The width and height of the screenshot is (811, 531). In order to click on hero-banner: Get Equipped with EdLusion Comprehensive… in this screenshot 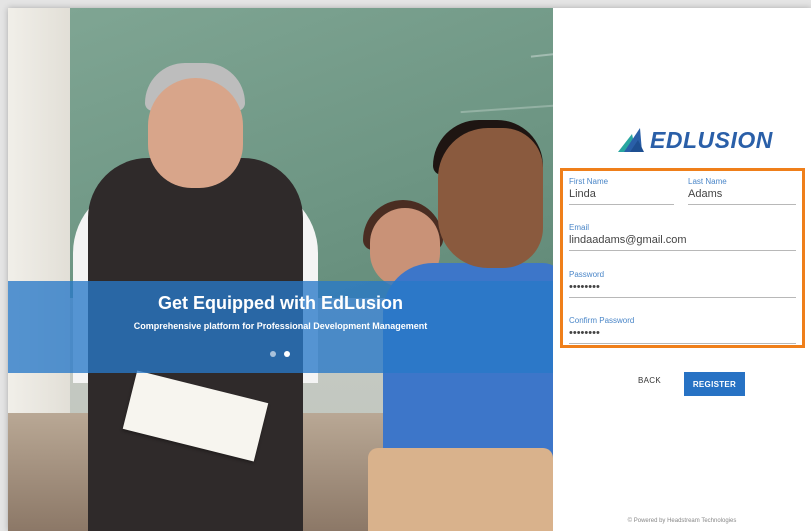, I will do `click(280, 327)`.